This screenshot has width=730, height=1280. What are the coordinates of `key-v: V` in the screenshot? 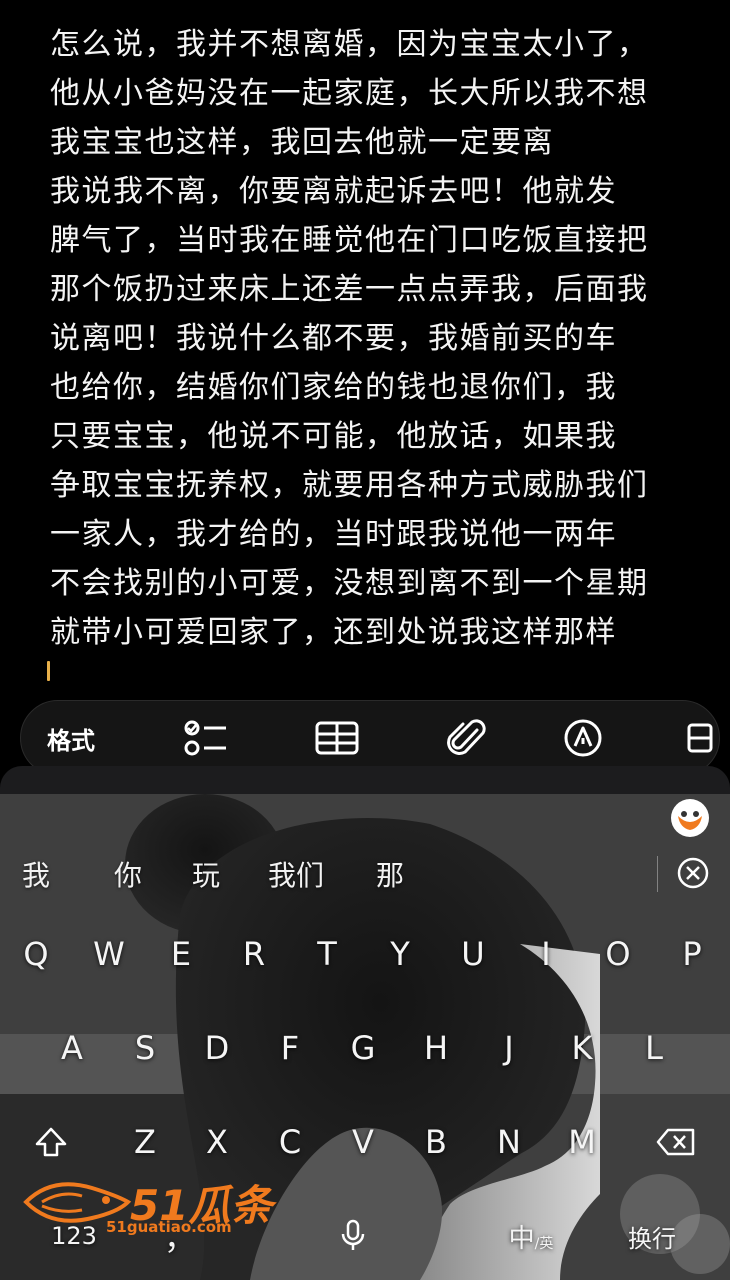 It's located at (363, 1142).